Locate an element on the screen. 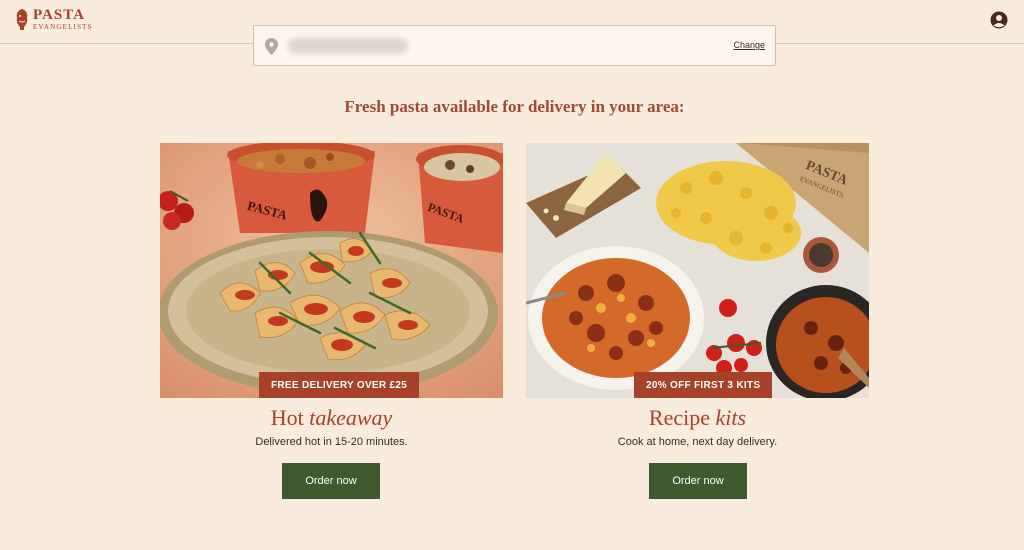  takeaway-description: Delivered hot in 15-20 minutes. is located at coordinates (331, 442).